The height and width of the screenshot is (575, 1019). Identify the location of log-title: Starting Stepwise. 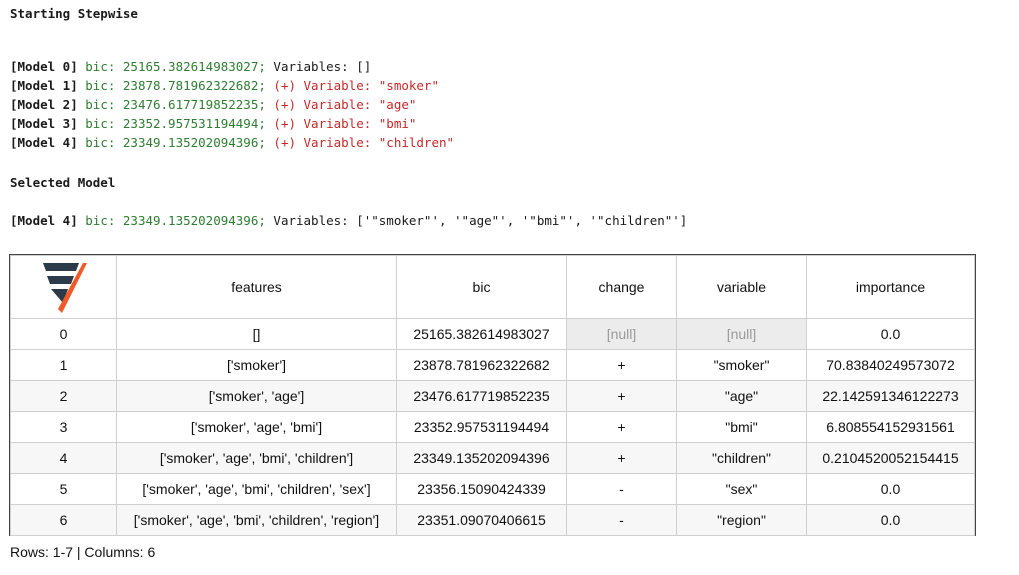
(74, 13).